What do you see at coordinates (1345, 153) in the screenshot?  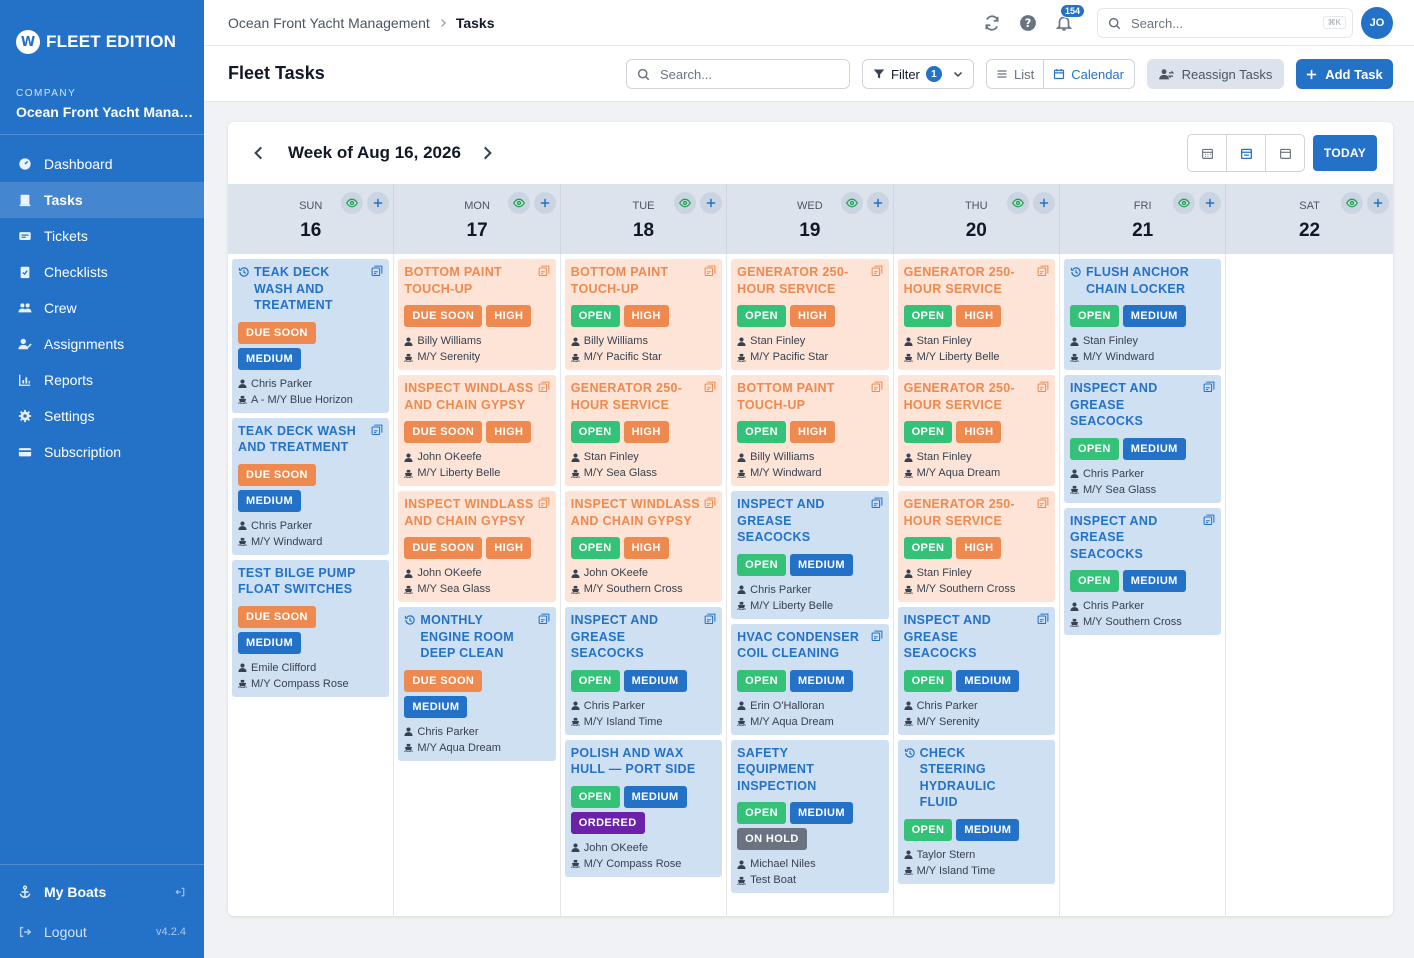 I see `today-button: TODAY` at bounding box center [1345, 153].